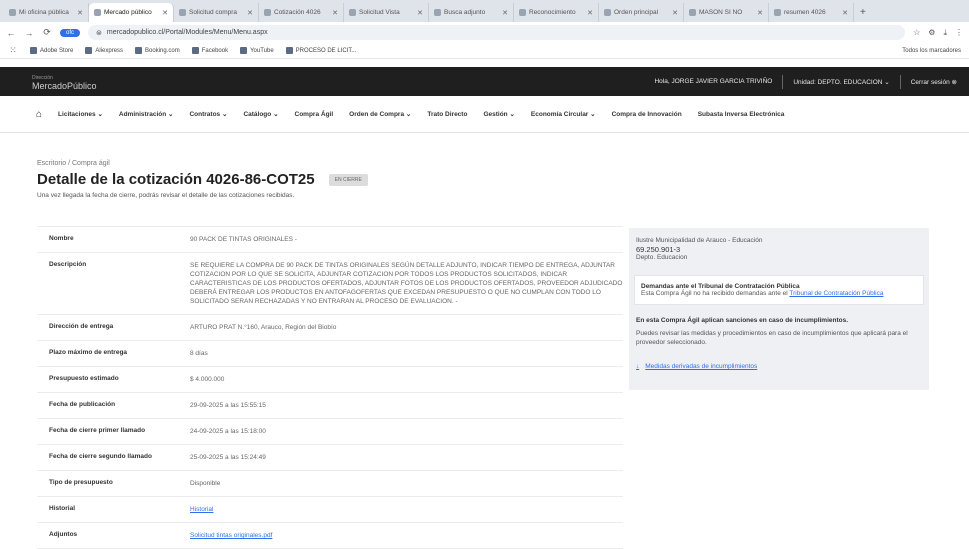 The height and width of the screenshot is (549, 969). What do you see at coordinates (406, 535) in the screenshot?
I see `detail-value: Solicitud tintas originales.pdf` at bounding box center [406, 535].